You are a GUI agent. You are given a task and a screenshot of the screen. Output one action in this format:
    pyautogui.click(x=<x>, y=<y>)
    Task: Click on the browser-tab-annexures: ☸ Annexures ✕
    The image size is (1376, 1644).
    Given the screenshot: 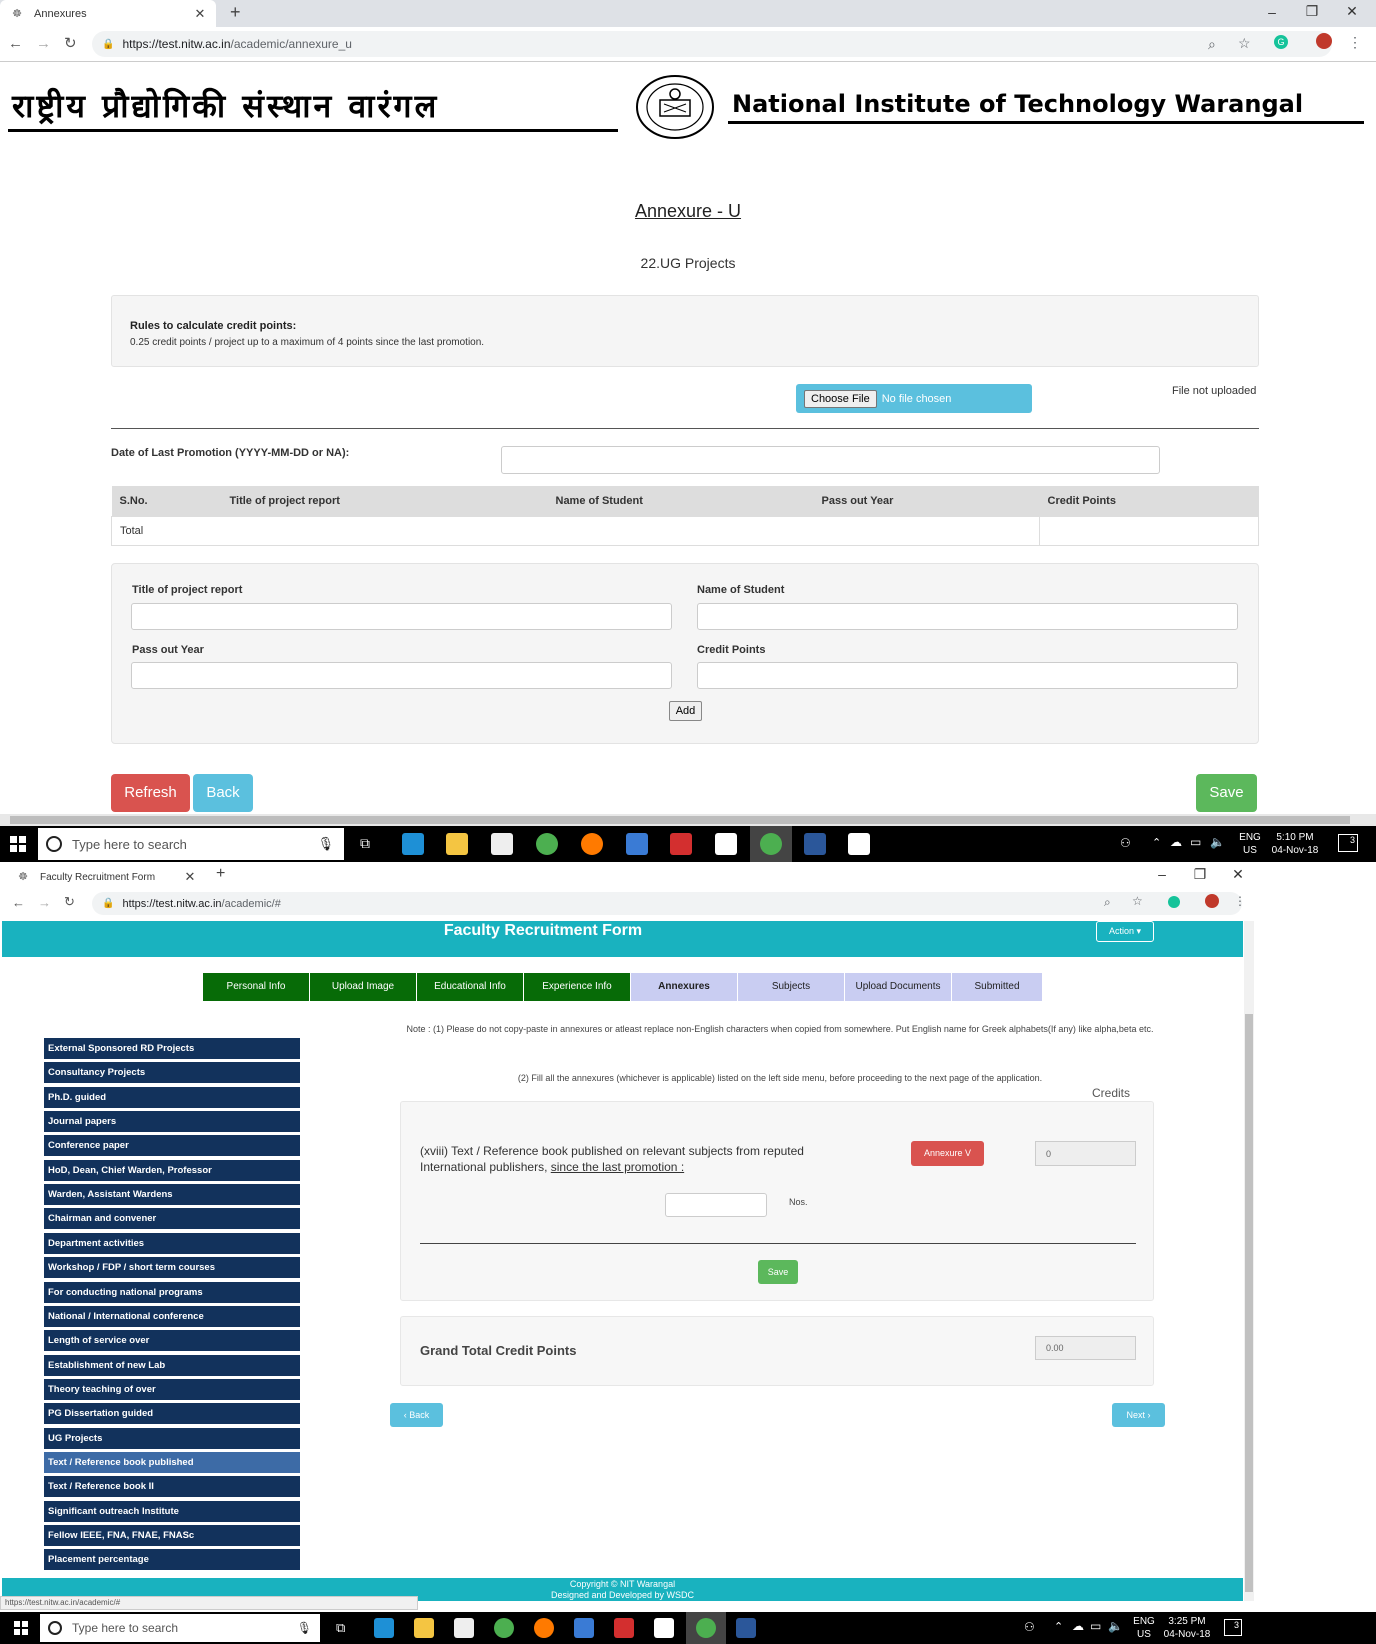 What is the action you would take?
    pyautogui.click(x=108, y=13)
    